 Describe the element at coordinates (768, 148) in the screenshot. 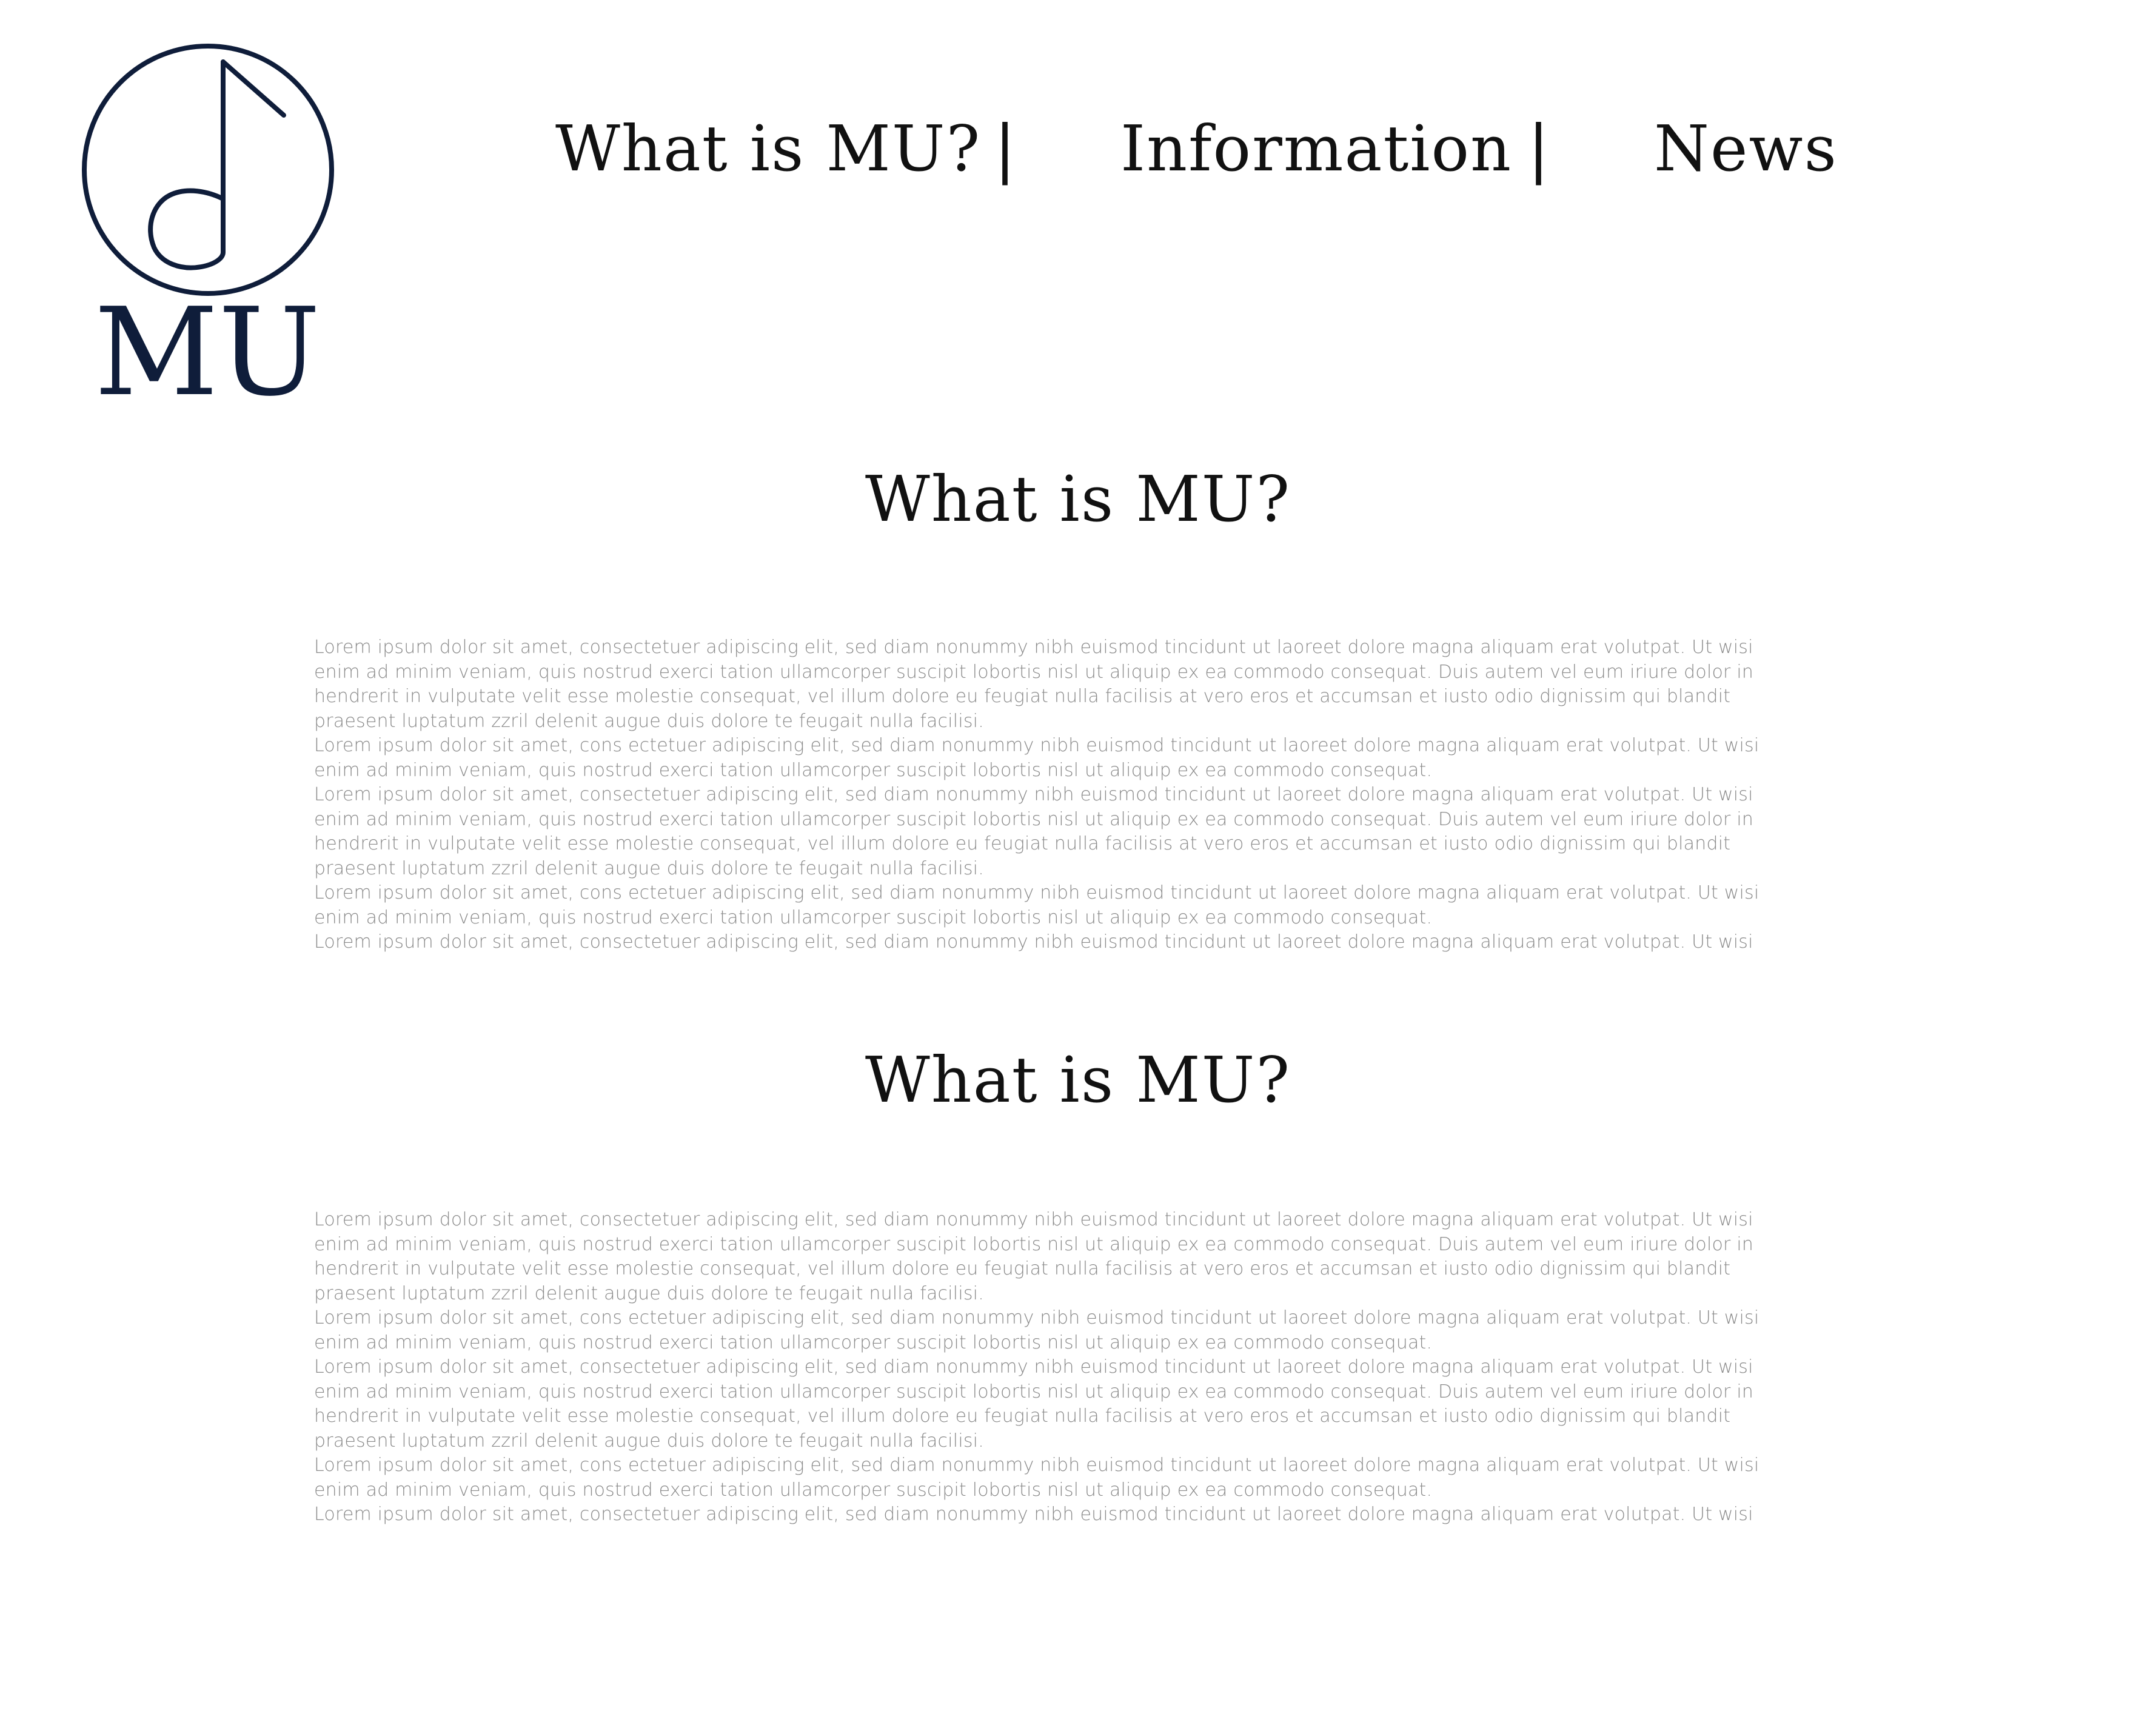

I see `nav-link-what-is-mu: What is MU?` at that location.